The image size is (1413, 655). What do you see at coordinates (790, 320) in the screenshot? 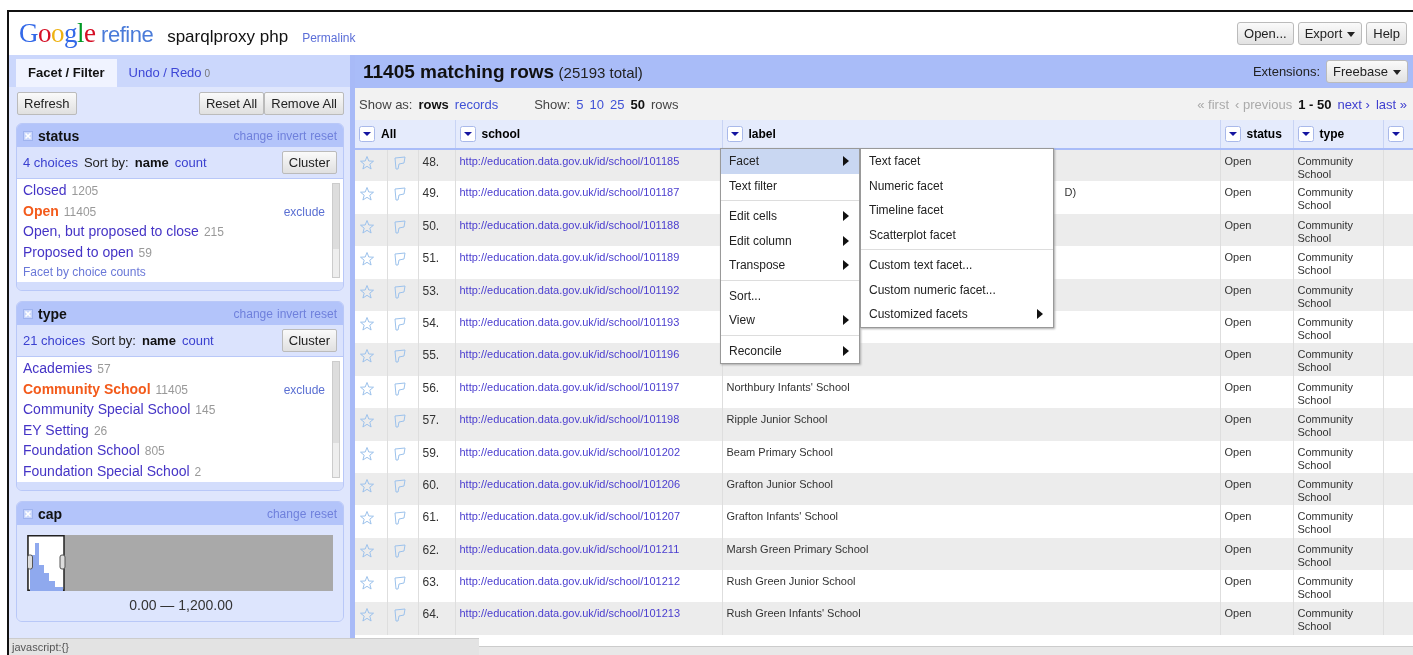
I see `menu-item: View` at bounding box center [790, 320].